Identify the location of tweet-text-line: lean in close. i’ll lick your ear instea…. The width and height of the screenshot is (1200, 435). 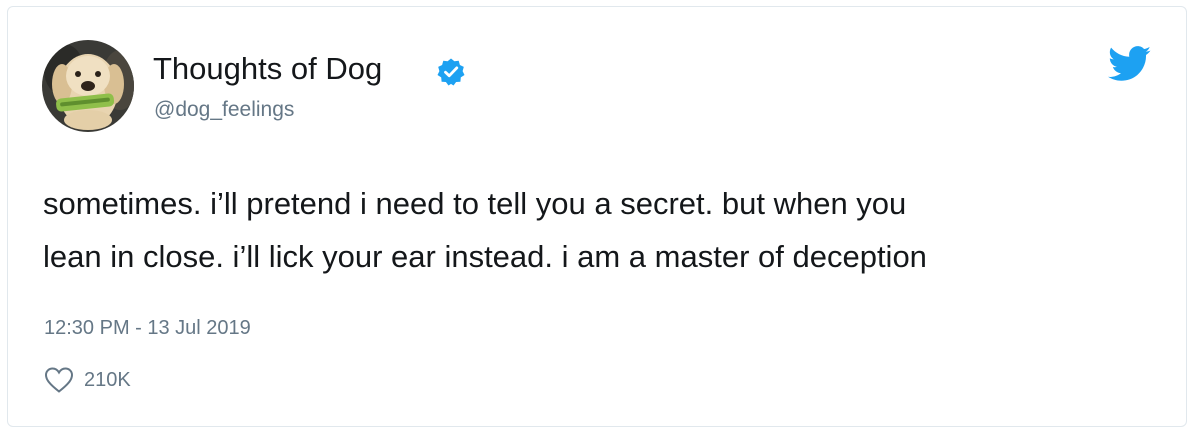
(485, 256).